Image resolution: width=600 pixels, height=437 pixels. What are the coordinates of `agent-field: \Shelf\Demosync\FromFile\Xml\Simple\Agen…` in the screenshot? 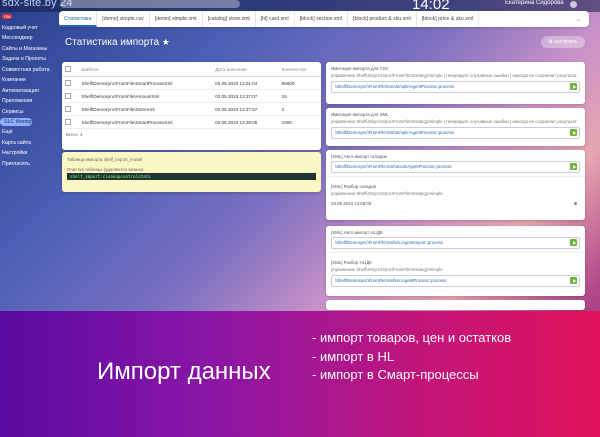 It's located at (455, 133).